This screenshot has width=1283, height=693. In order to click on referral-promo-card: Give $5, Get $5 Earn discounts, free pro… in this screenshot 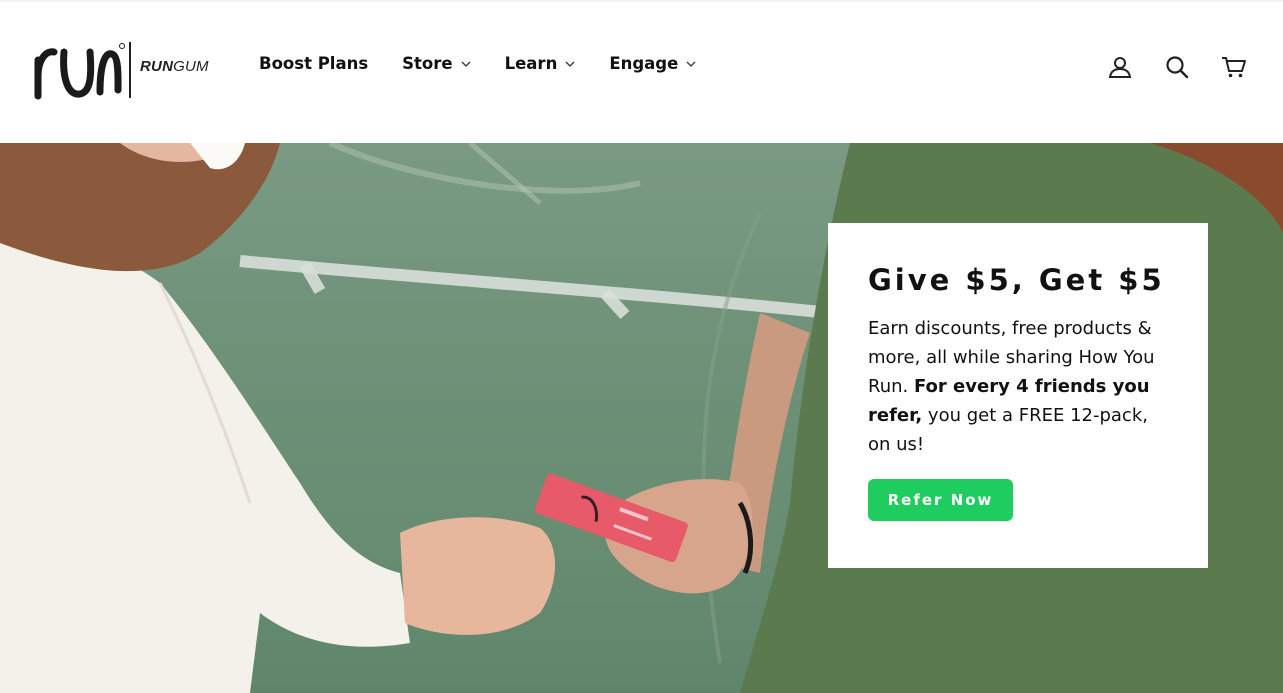, I will do `click(1018, 395)`.